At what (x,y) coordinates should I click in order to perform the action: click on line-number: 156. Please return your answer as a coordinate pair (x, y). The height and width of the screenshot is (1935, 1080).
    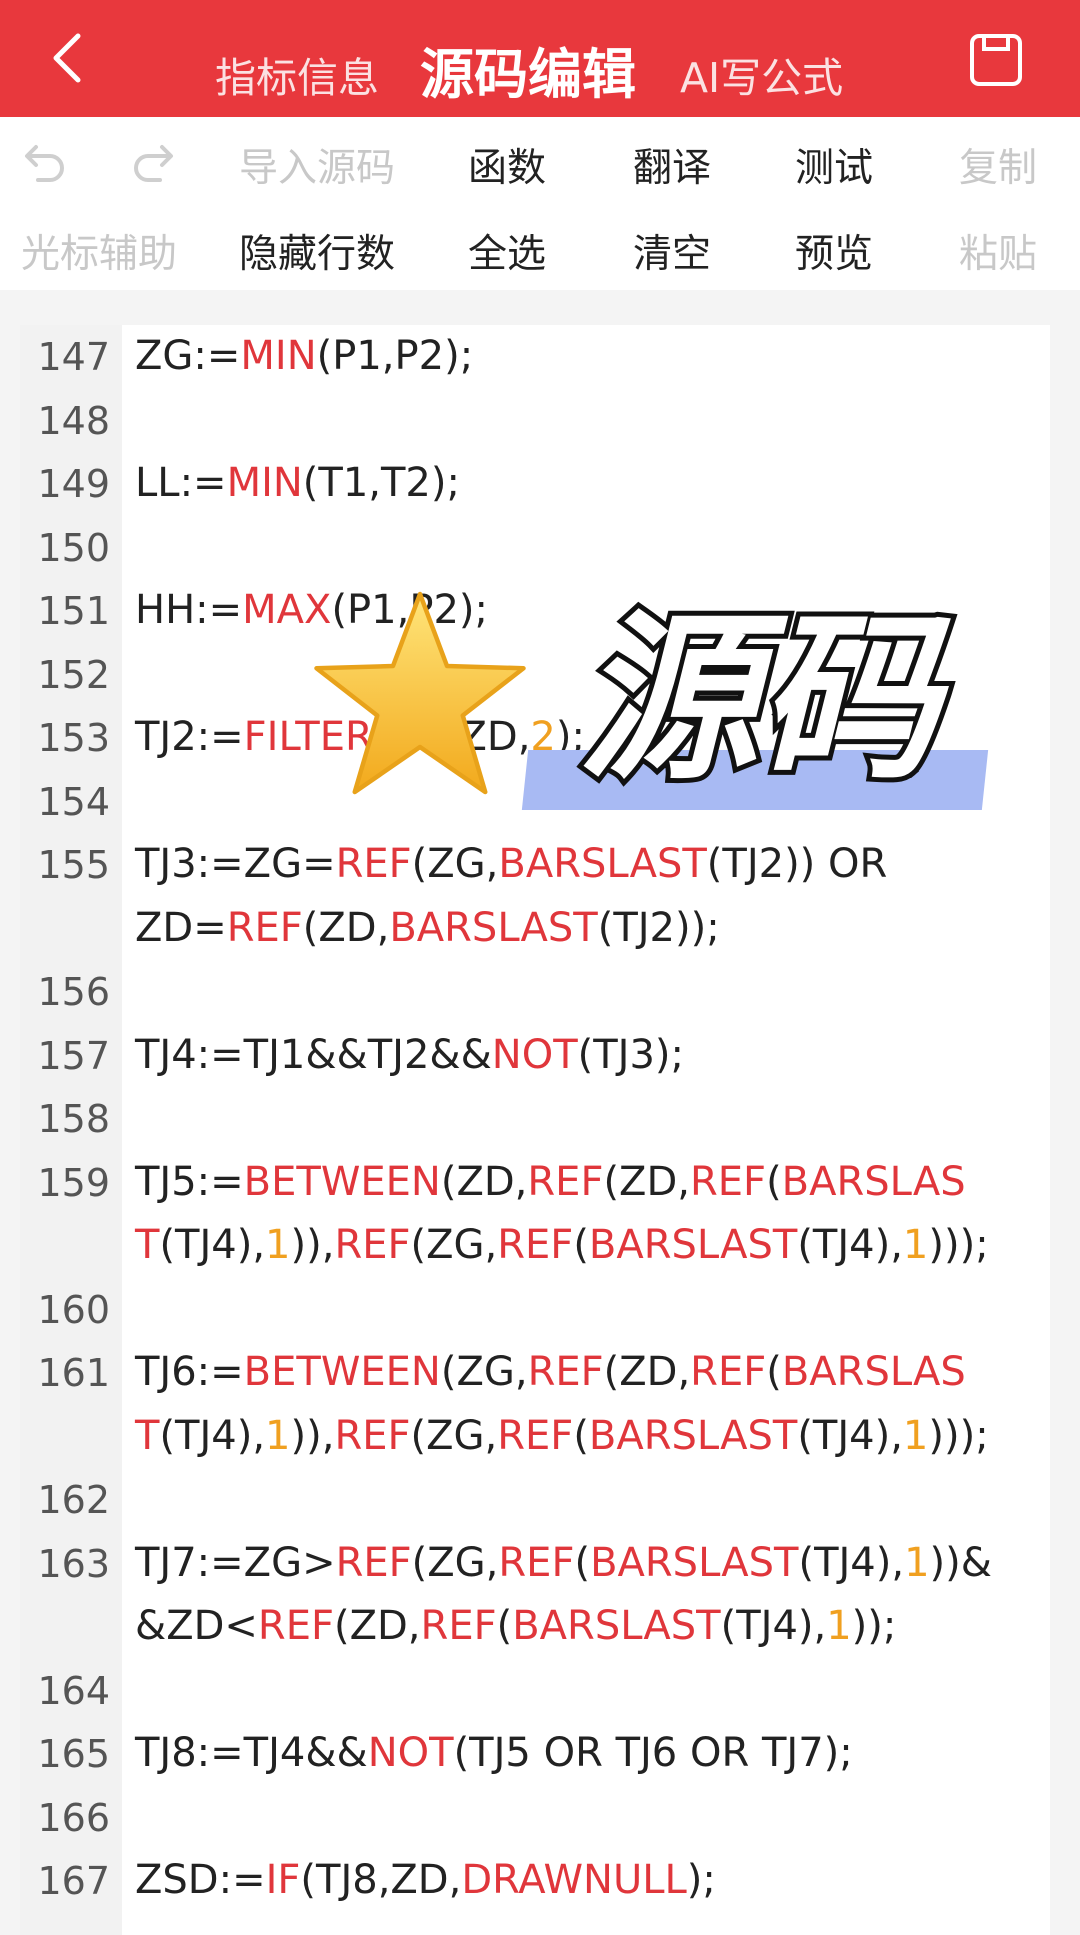
    Looking at the image, I should click on (73, 992).